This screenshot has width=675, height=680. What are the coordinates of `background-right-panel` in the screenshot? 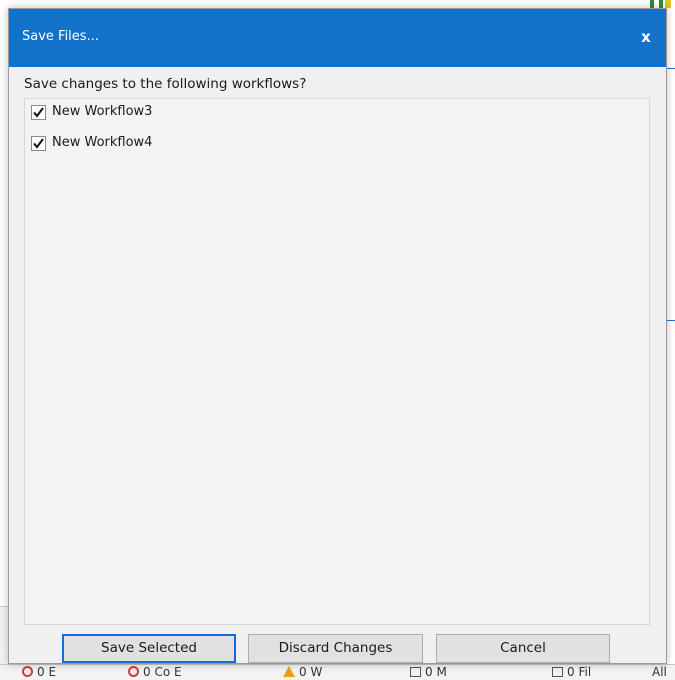 It's located at (671, 339).